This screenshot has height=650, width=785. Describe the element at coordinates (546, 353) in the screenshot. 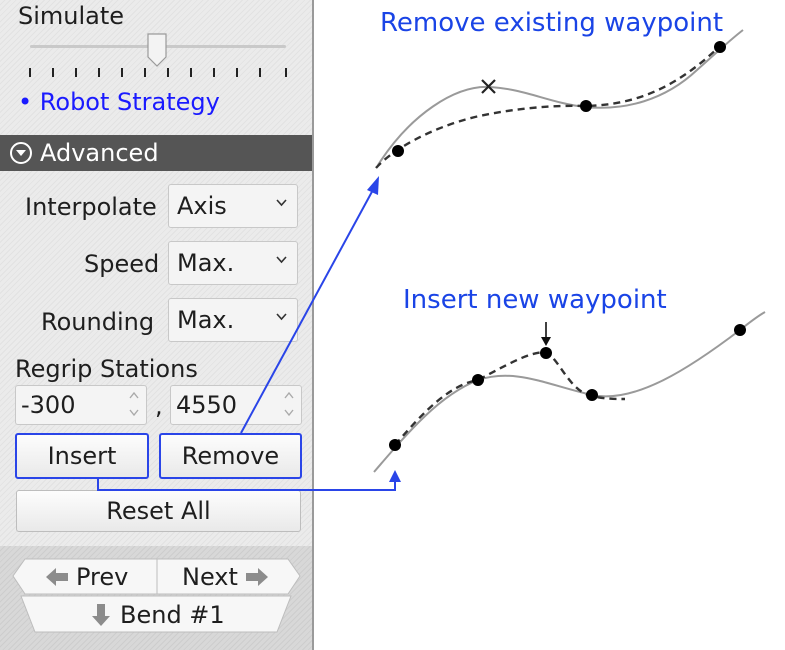

I see `inserted-waypoint` at that location.